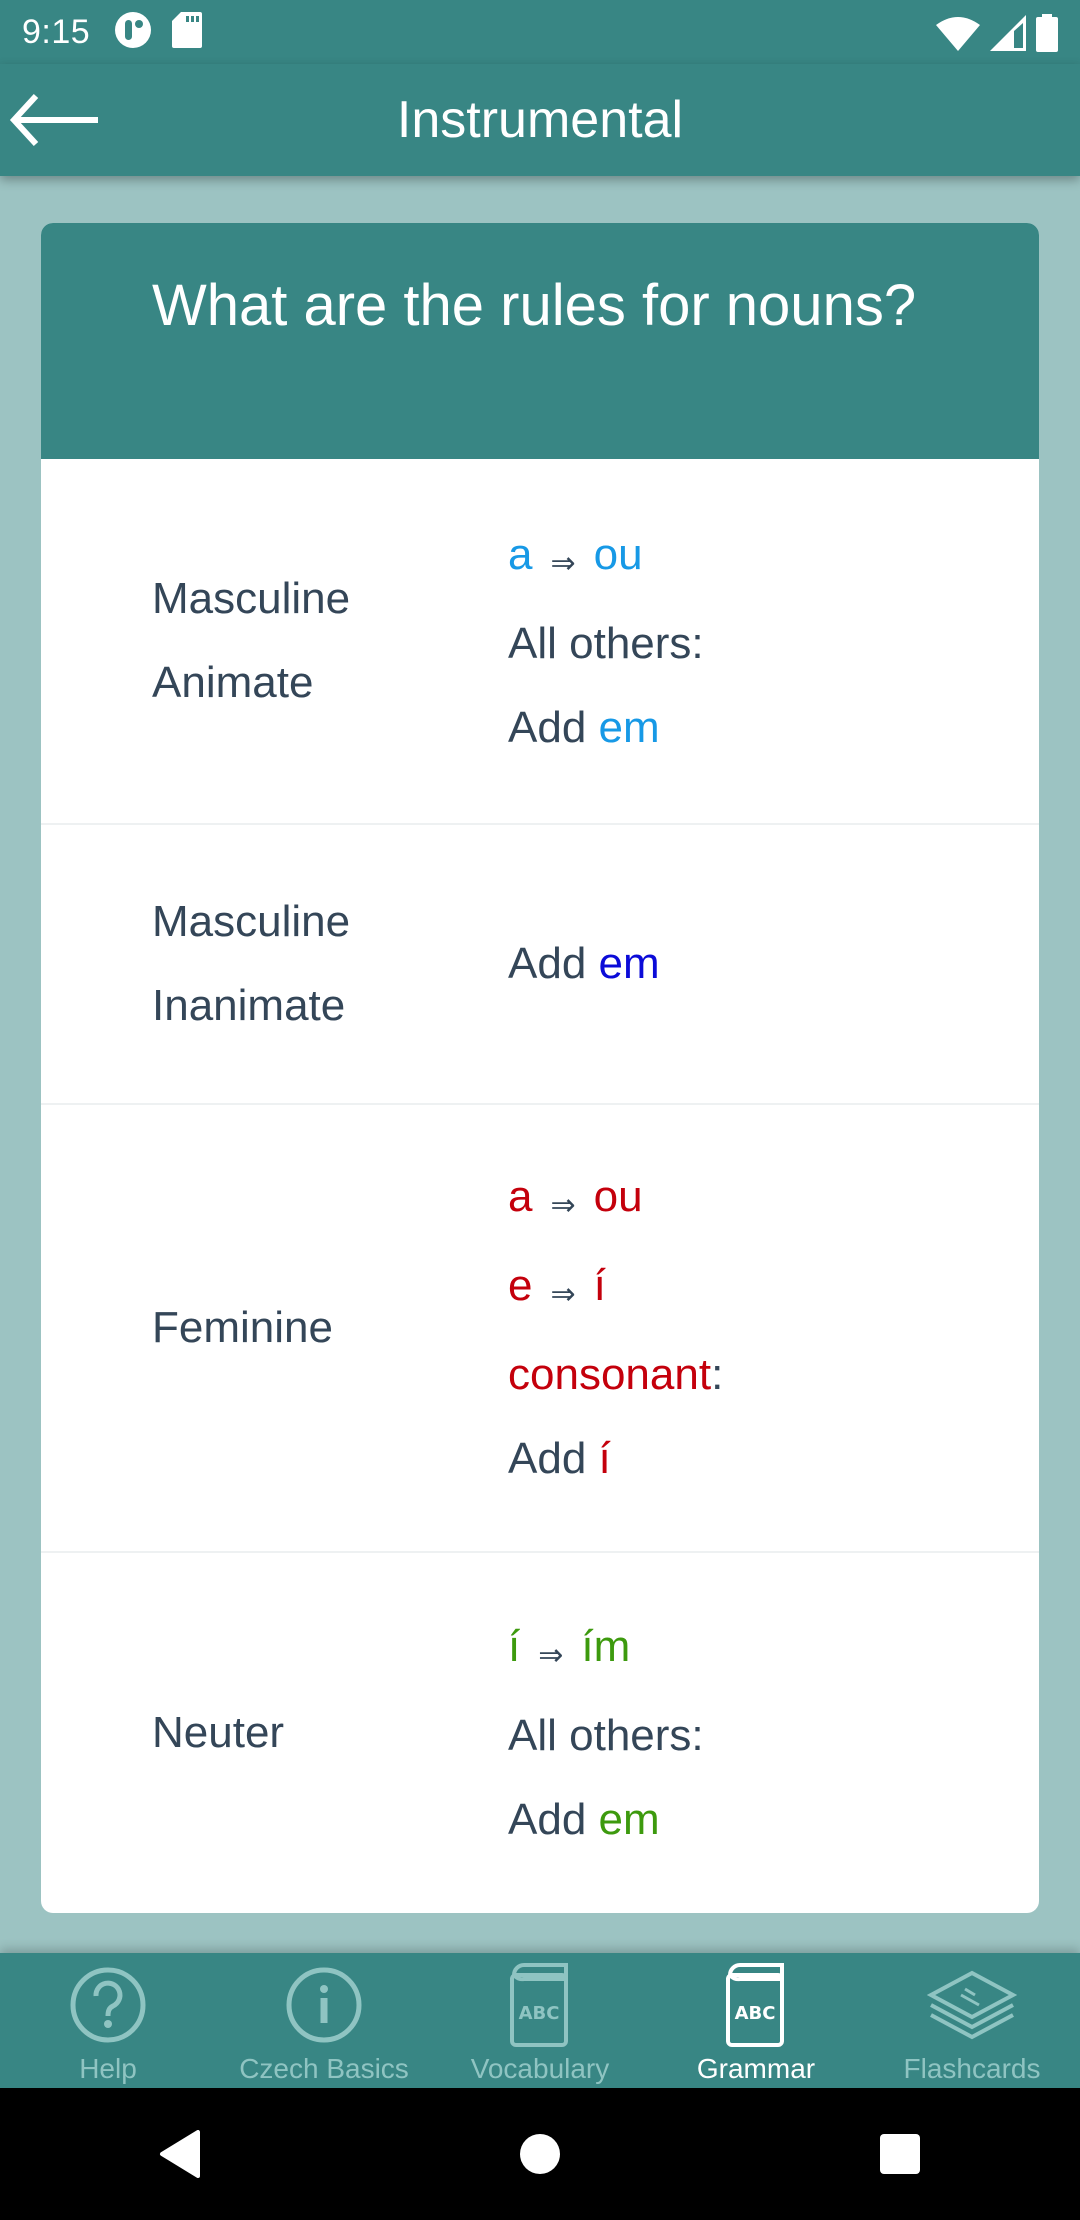 The width and height of the screenshot is (1080, 2220). What do you see at coordinates (540, 32) in the screenshot?
I see `status-bar: 9:15` at bounding box center [540, 32].